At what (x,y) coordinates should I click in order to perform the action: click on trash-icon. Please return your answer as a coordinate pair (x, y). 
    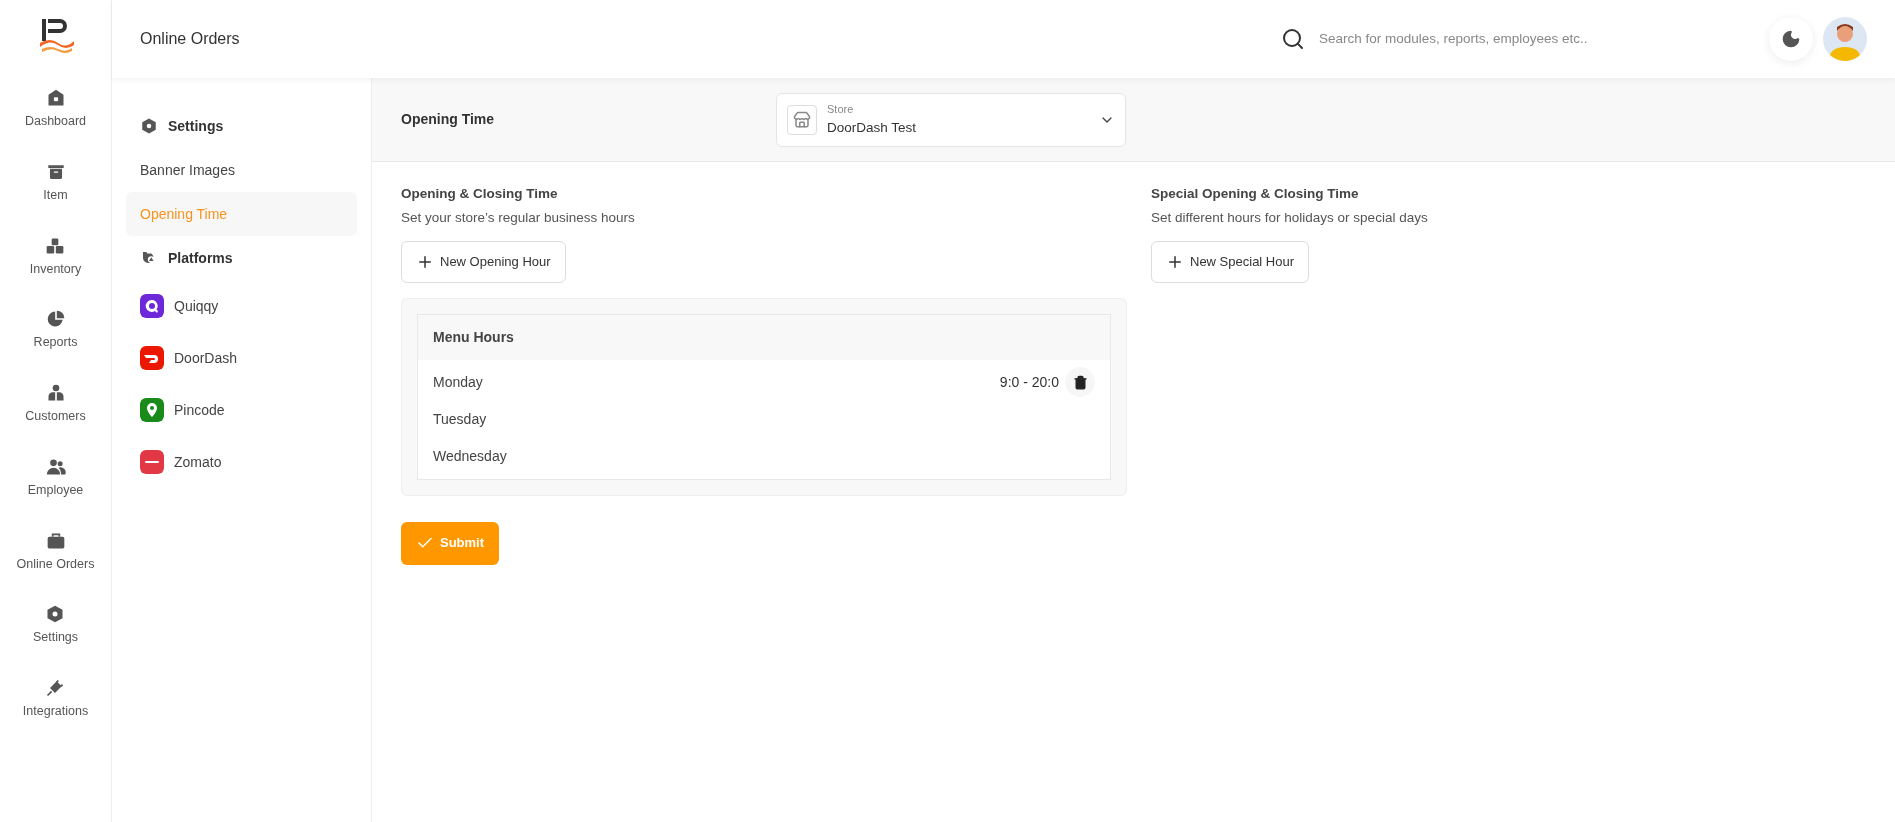
    Looking at the image, I should click on (1080, 382).